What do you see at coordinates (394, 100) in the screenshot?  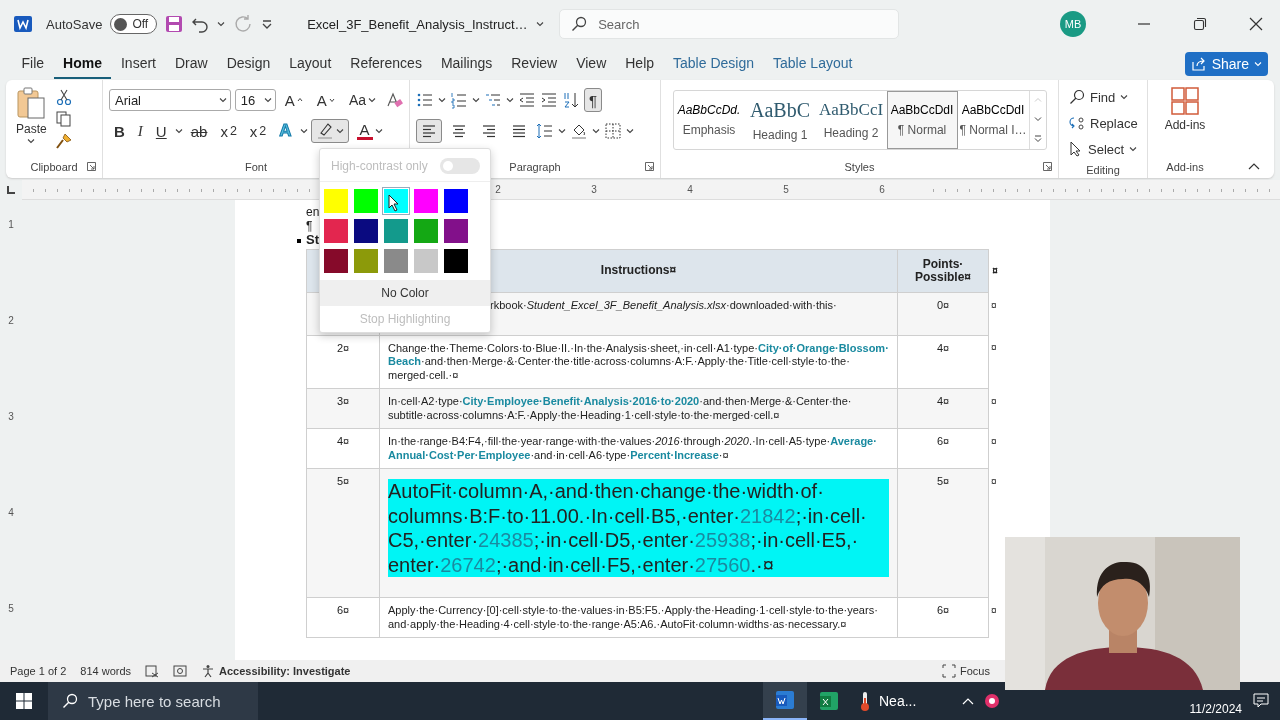 I see `clear-formatting-icon` at bounding box center [394, 100].